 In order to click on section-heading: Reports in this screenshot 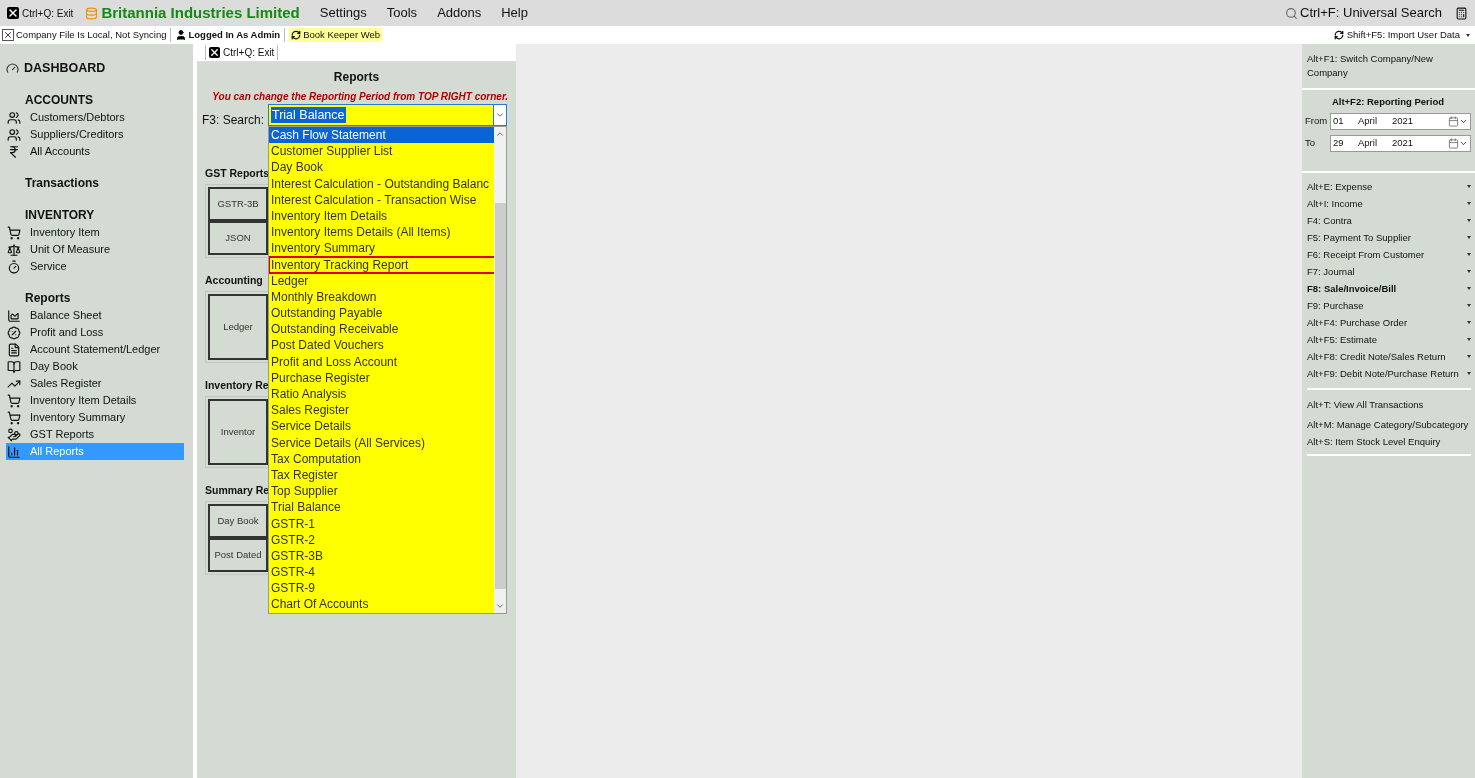, I will do `click(48, 298)`.